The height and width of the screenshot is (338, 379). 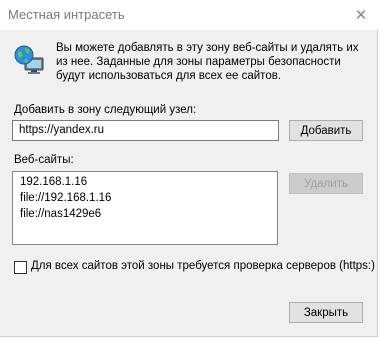 What do you see at coordinates (189, 15) in the screenshot?
I see `title-bar: Местная интрасеть ✕` at bounding box center [189, 15].